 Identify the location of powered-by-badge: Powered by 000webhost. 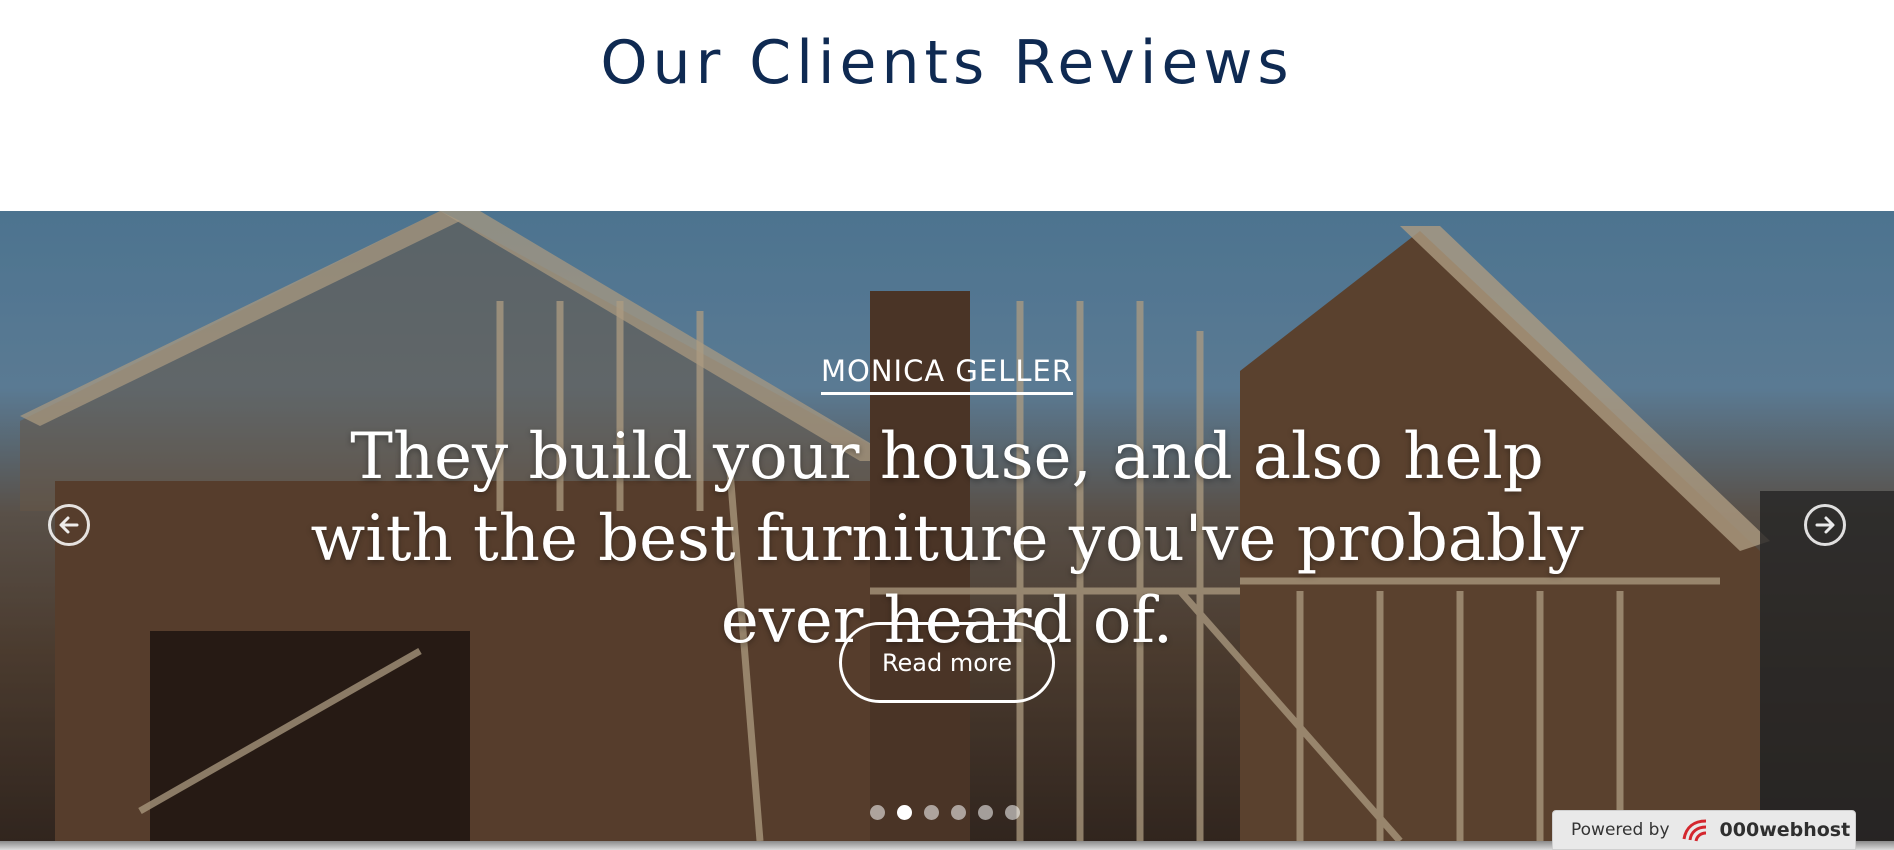
(1704, 830).